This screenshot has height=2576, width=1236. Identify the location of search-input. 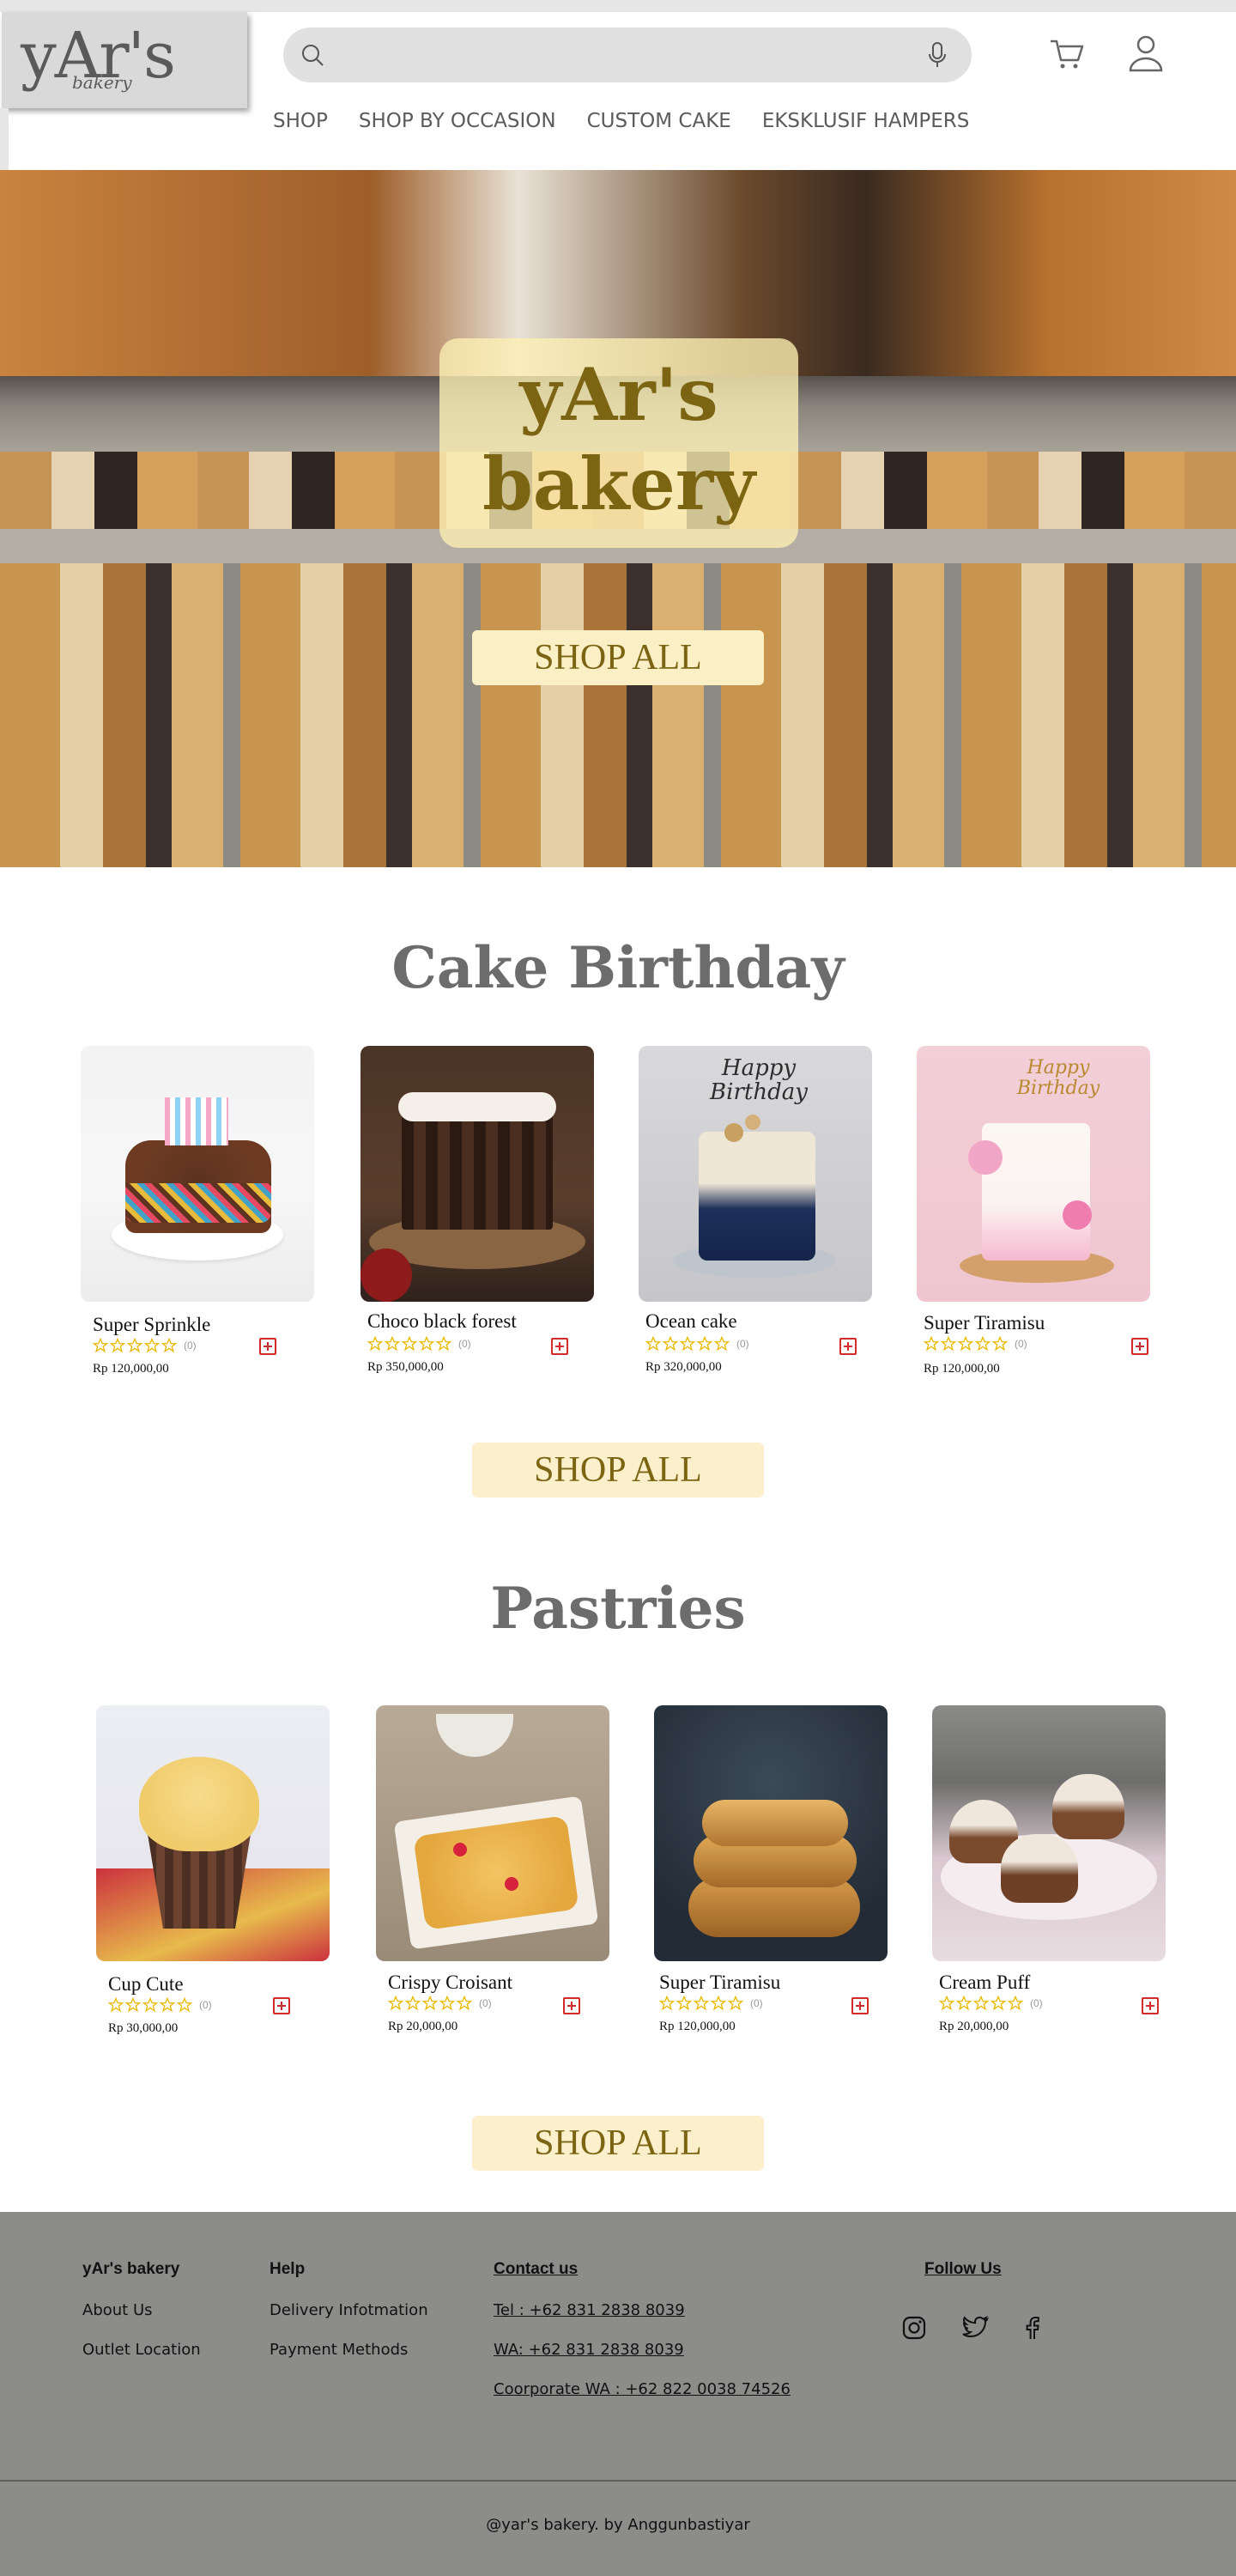
(621, 55).